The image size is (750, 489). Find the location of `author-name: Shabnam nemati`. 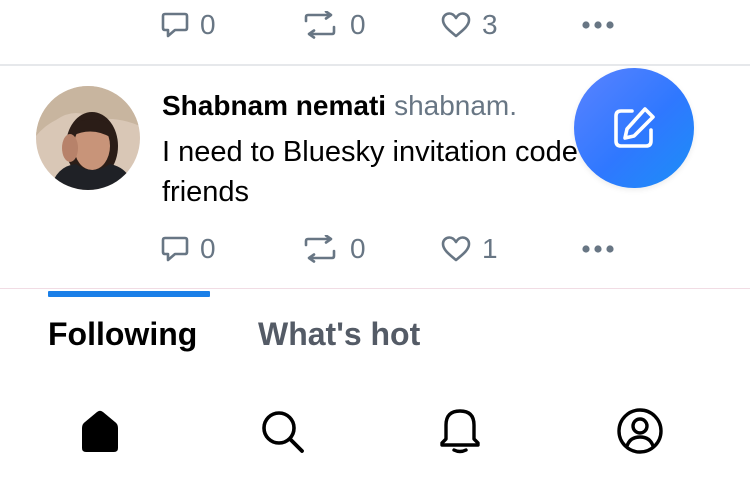

author-name: Shabnam nemati is located at coordinates (274, 105).